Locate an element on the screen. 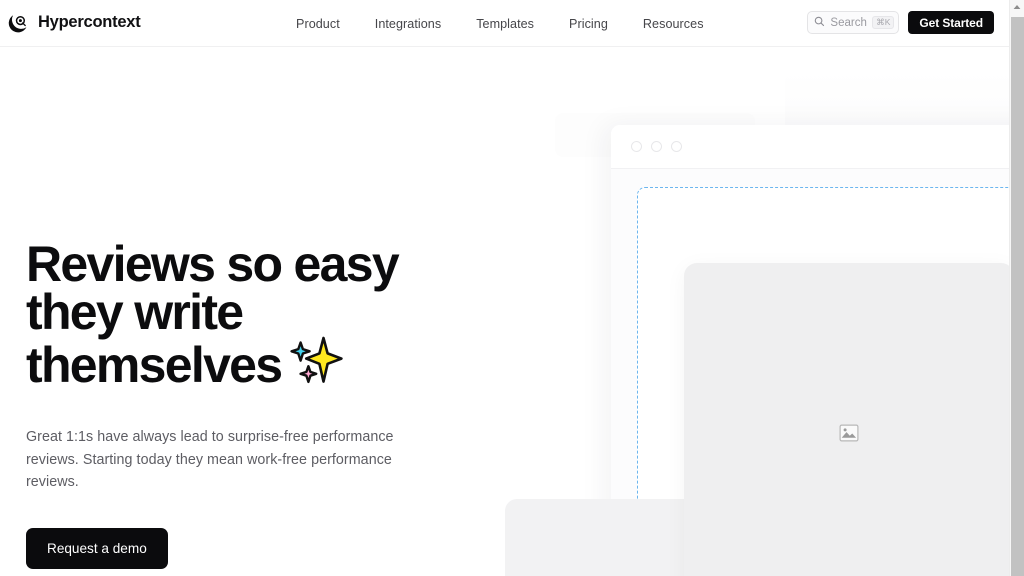 Image resolution: width=1024 pixels, height=576 pixels. vertical-scrollbar is located at coordinates (1016, 288).